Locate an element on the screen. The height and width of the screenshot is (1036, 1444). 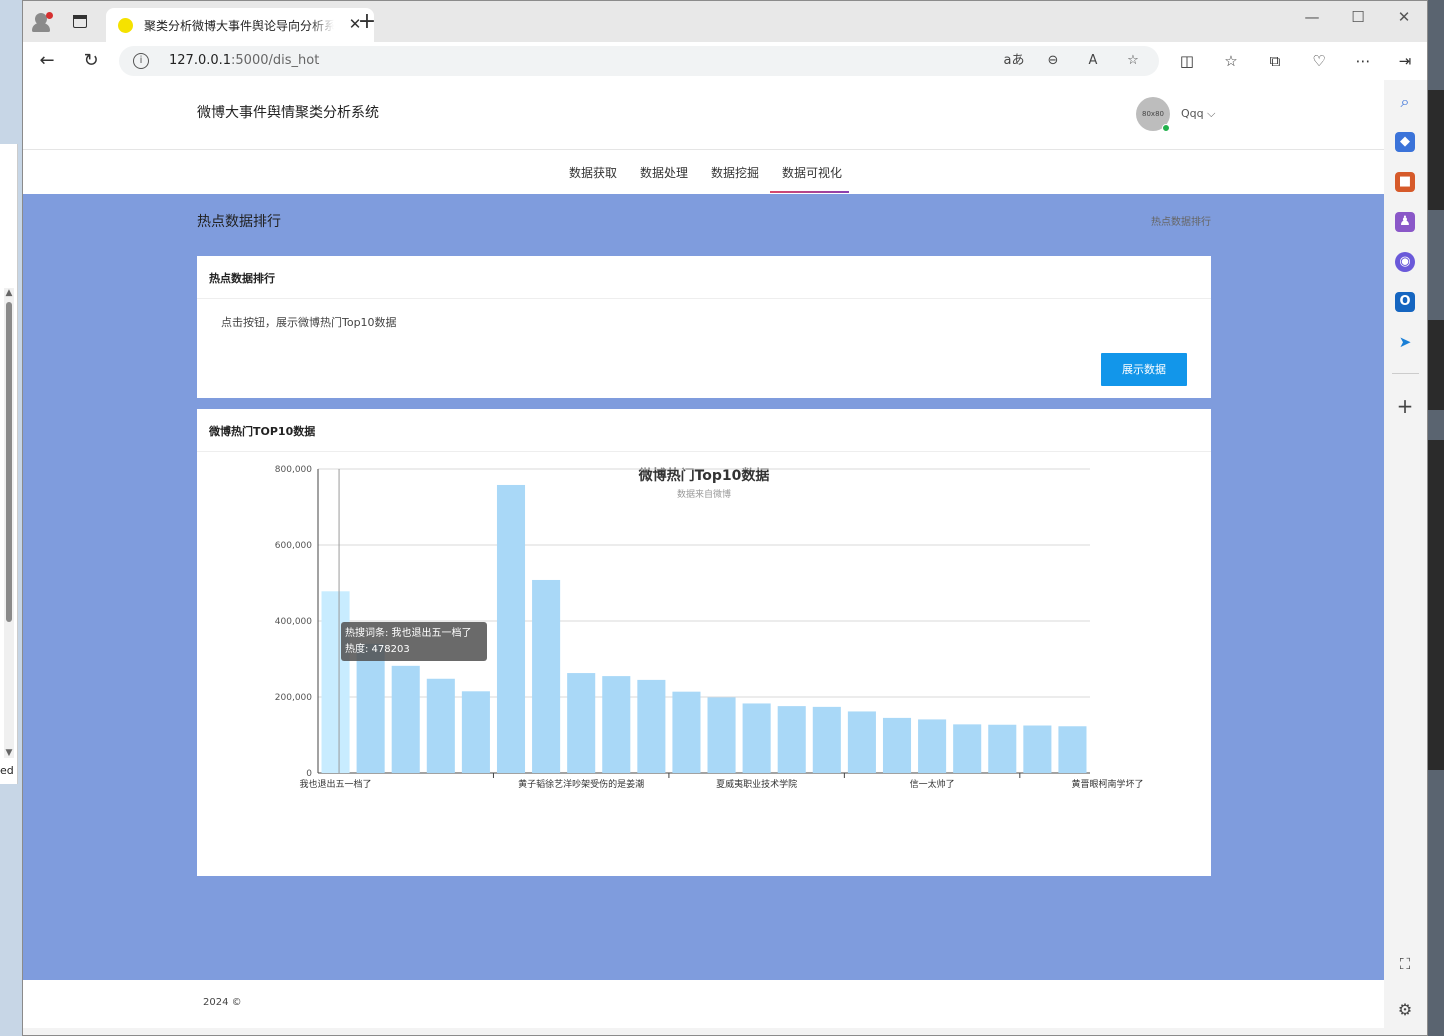
back-icon: ← is located at coordinates (47, 61).